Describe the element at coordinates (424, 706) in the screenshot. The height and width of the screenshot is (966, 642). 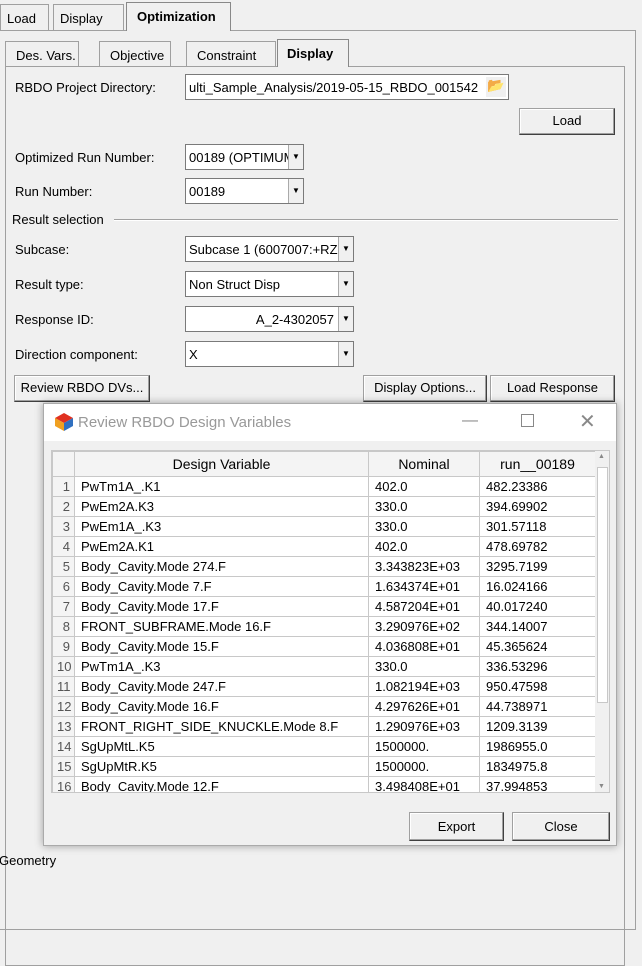
I see `nominal-cell: 4.297626E+01` at that location.